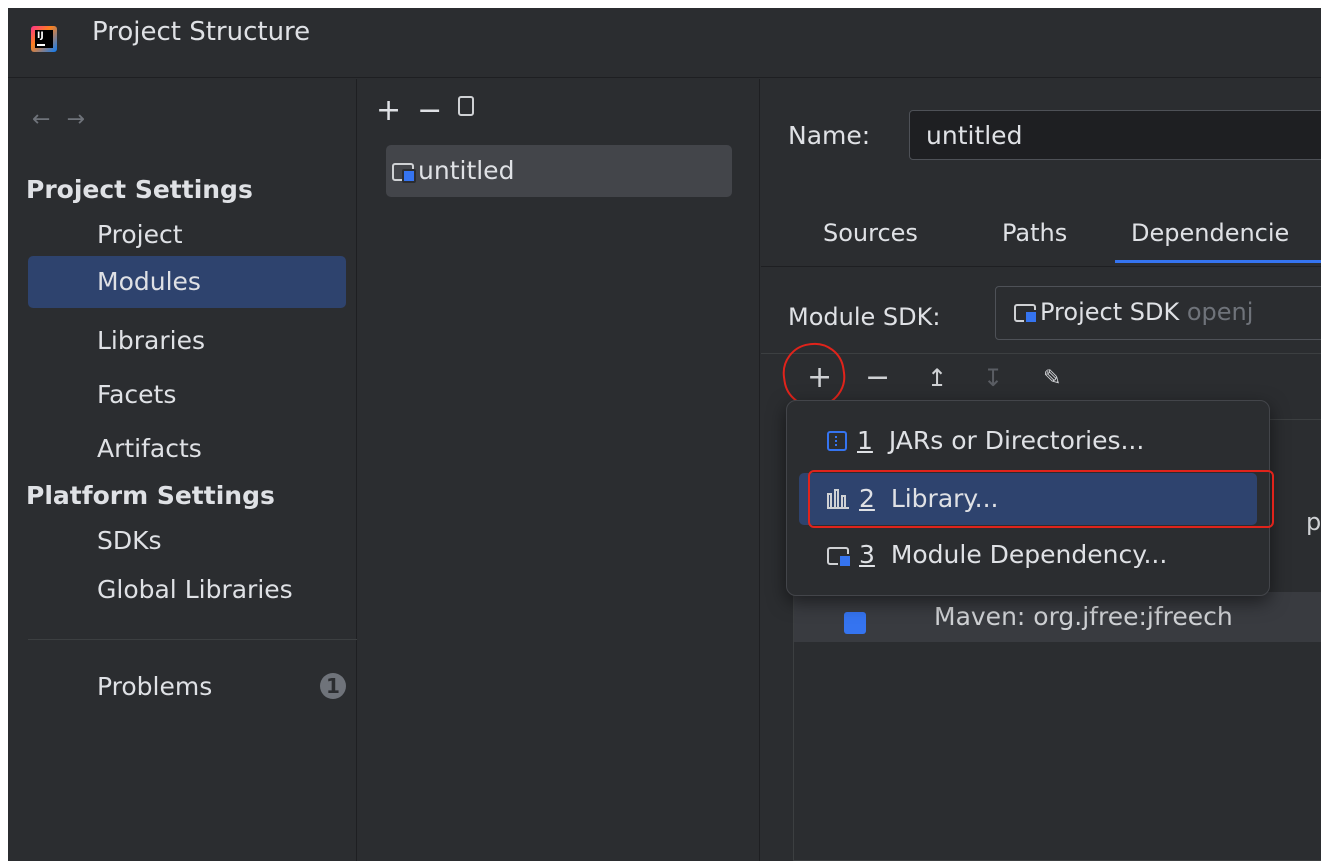 The width and height of the screenshot is (1332, 861). What do you see at coordinates (187, 282) in the screenshot?
I see `nav-item-modules: Modules` at bounding box center [187, 282].